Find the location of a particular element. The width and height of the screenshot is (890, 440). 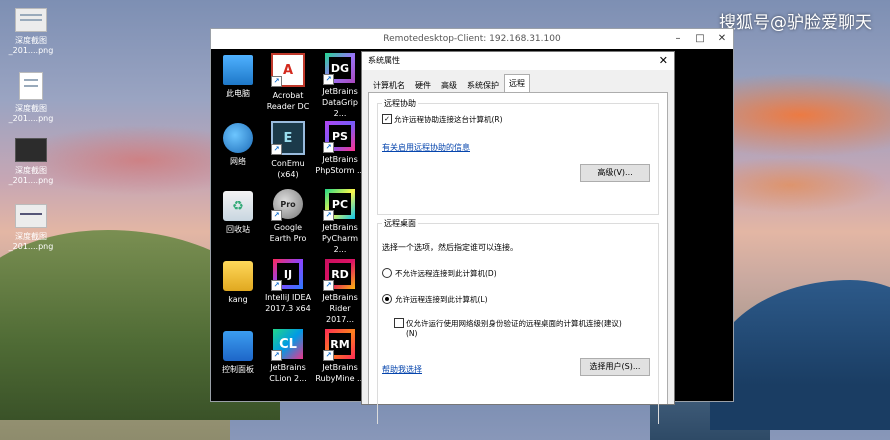

deny-remote-connections-radio: 不允许远程连接到此计算机(D) is located at coordinates (439, 273).